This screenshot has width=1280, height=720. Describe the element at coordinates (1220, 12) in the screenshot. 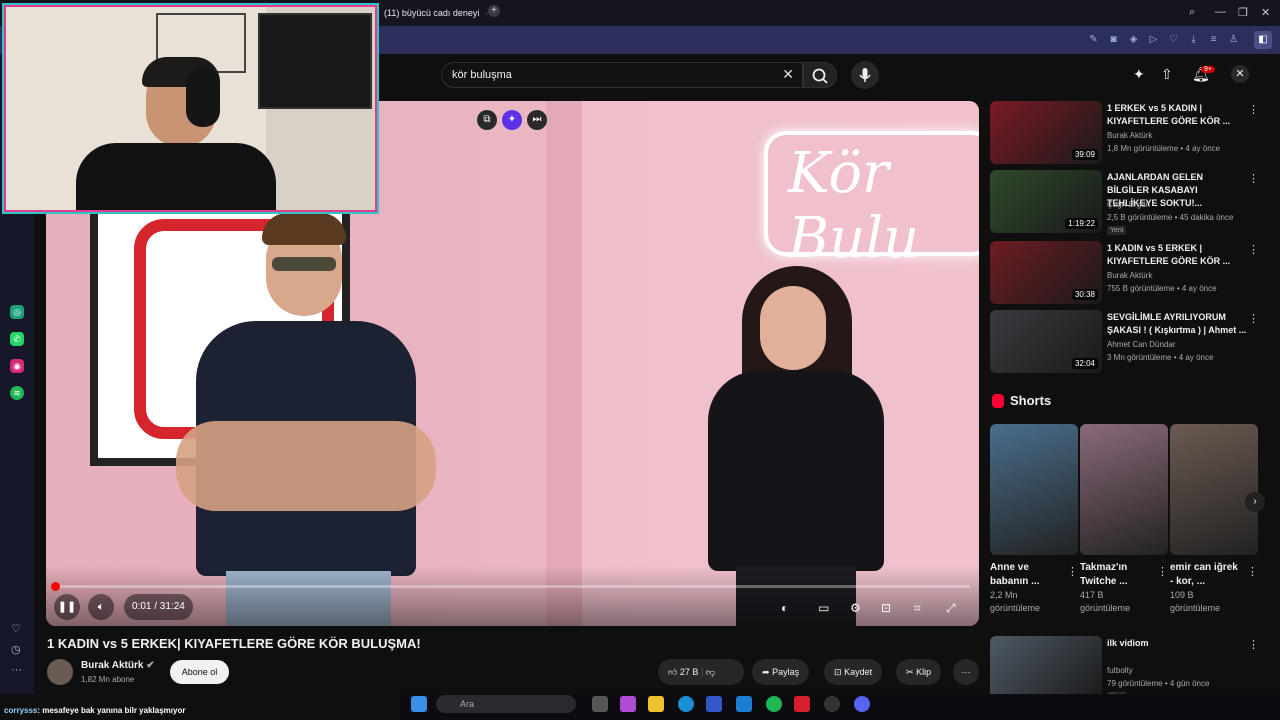

I see `minimize-button: —` at that location.